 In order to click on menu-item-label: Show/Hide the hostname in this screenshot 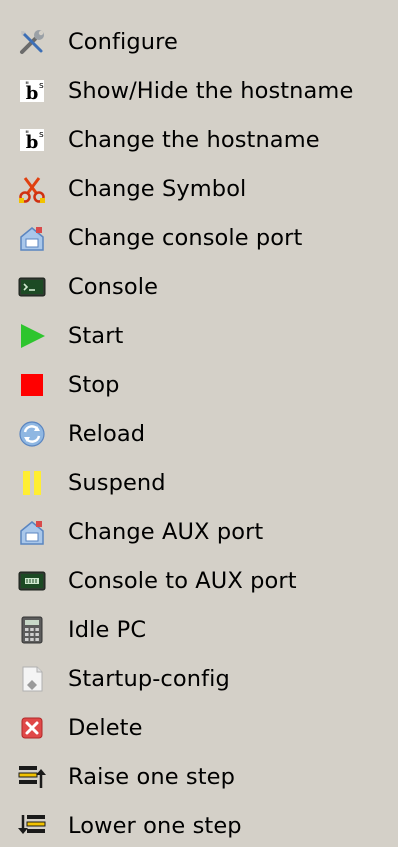, I will do `click(211, 90)`.